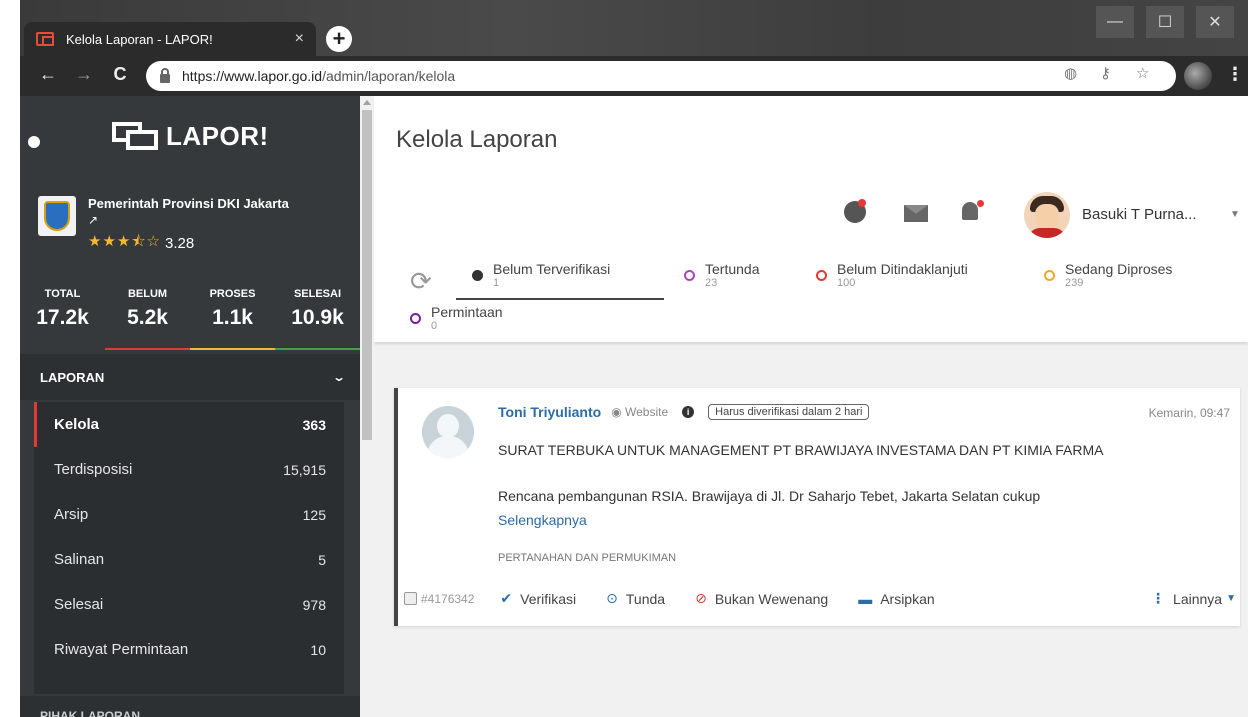  What do you see at coordinates (62, 294) in the screenshot?
I see `stat-label: TOTAL` at bounding box center [62, 294].